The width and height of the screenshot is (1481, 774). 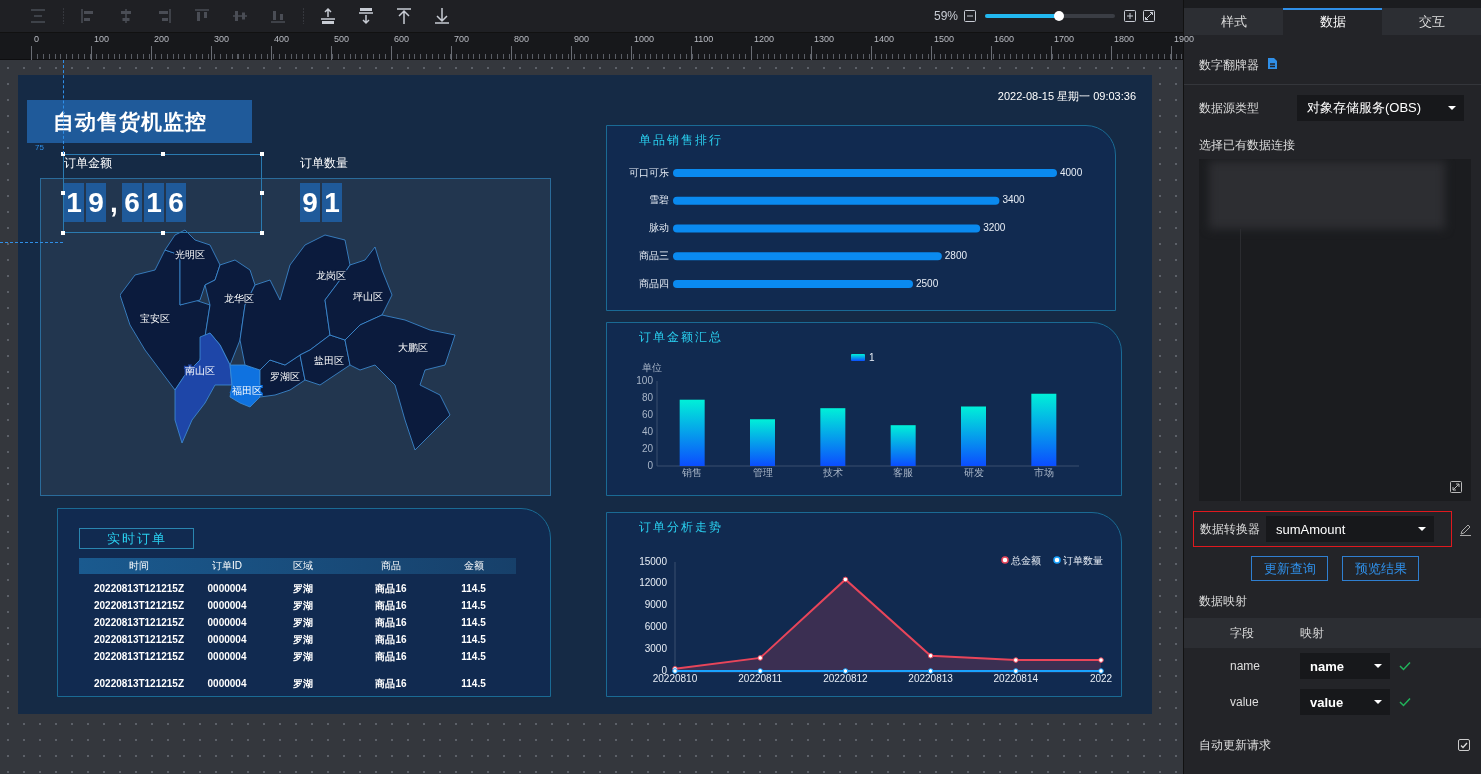 What do you see at coordinates (391, 566) in the screenshot?
I see `column-header: 商品` at bounding box center [391, 566].